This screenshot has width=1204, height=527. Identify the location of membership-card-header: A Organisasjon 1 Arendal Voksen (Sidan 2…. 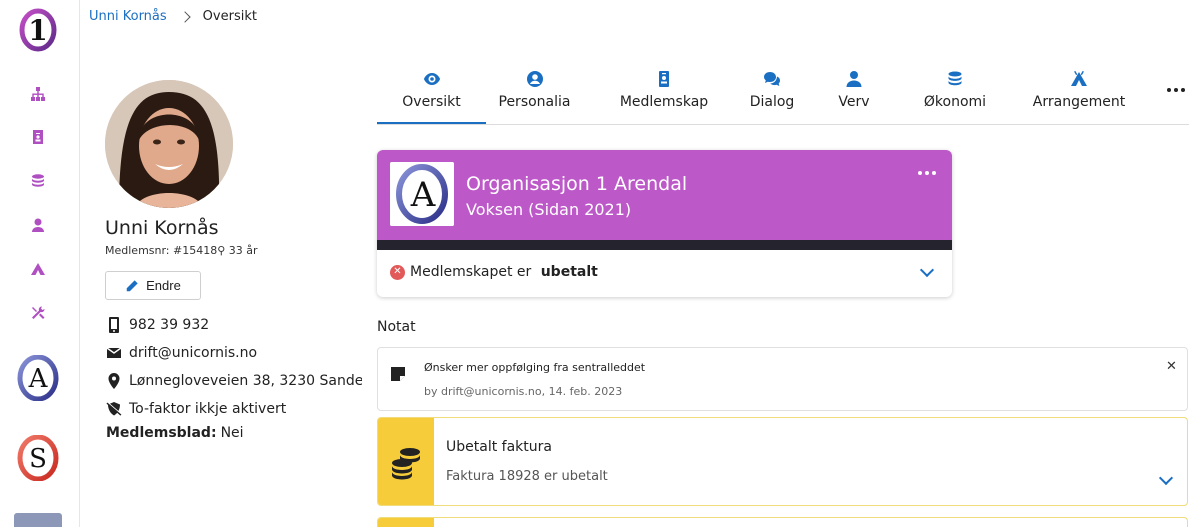
(664, 195).